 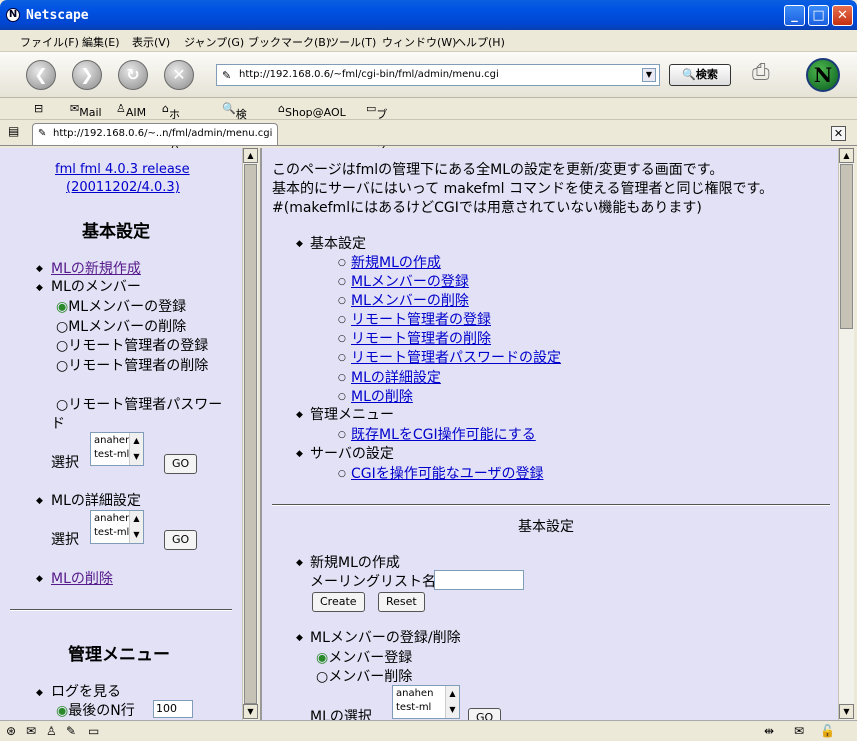 I want to click on security-lock-icon: 🔓, so click(x=827, y=731).